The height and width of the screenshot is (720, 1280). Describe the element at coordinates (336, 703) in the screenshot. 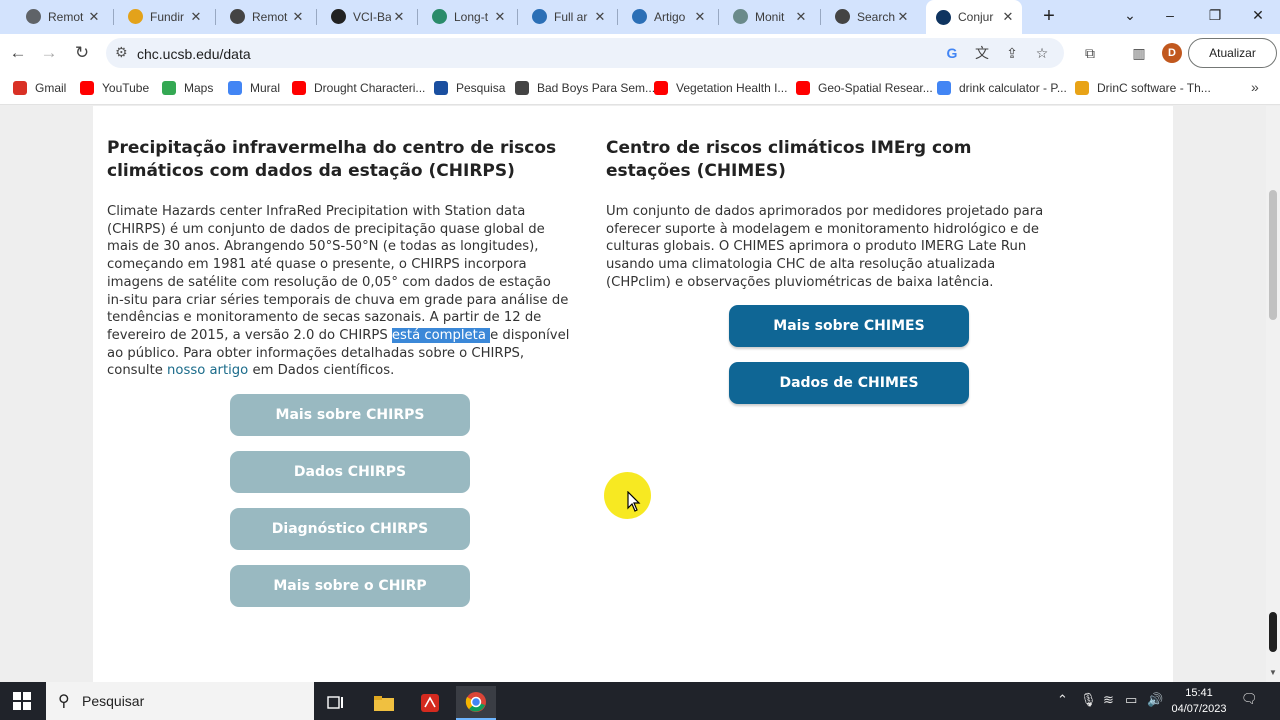

I see `task-view-icon` at that location.